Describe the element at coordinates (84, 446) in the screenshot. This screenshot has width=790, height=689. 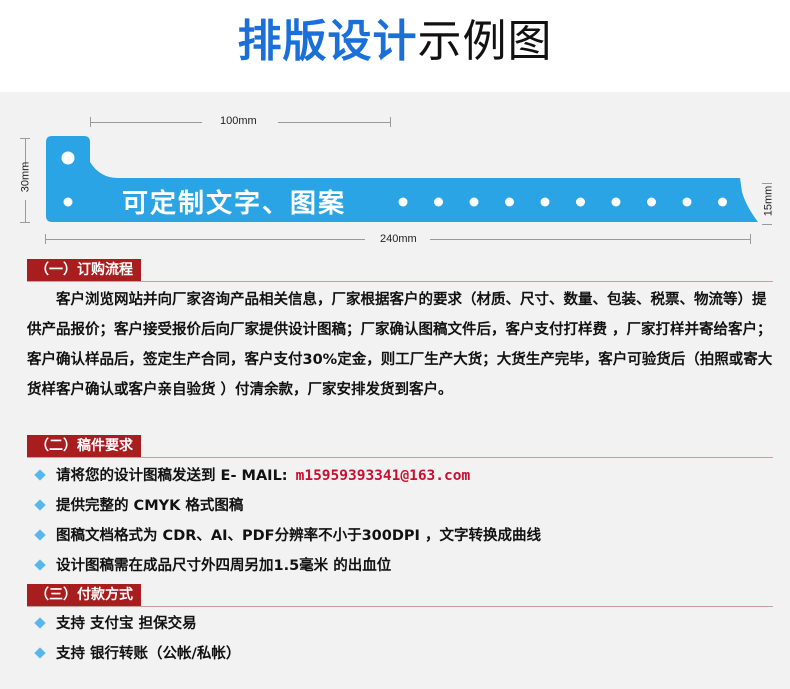
I see `section-heading-artwork: （二）稿件要求` at that location.